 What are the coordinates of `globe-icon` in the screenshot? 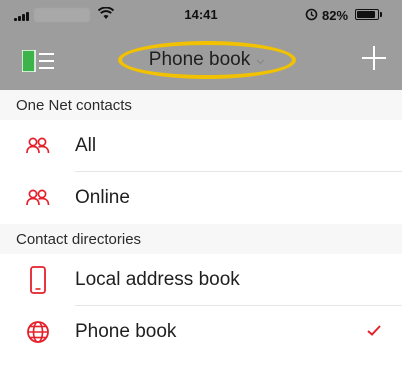 It's located at (38, 332).